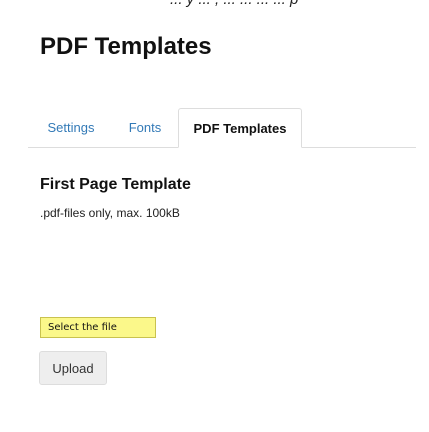 The image size is (429, 432). I want to click on select-file-button: Select the file, so click(98, 327).